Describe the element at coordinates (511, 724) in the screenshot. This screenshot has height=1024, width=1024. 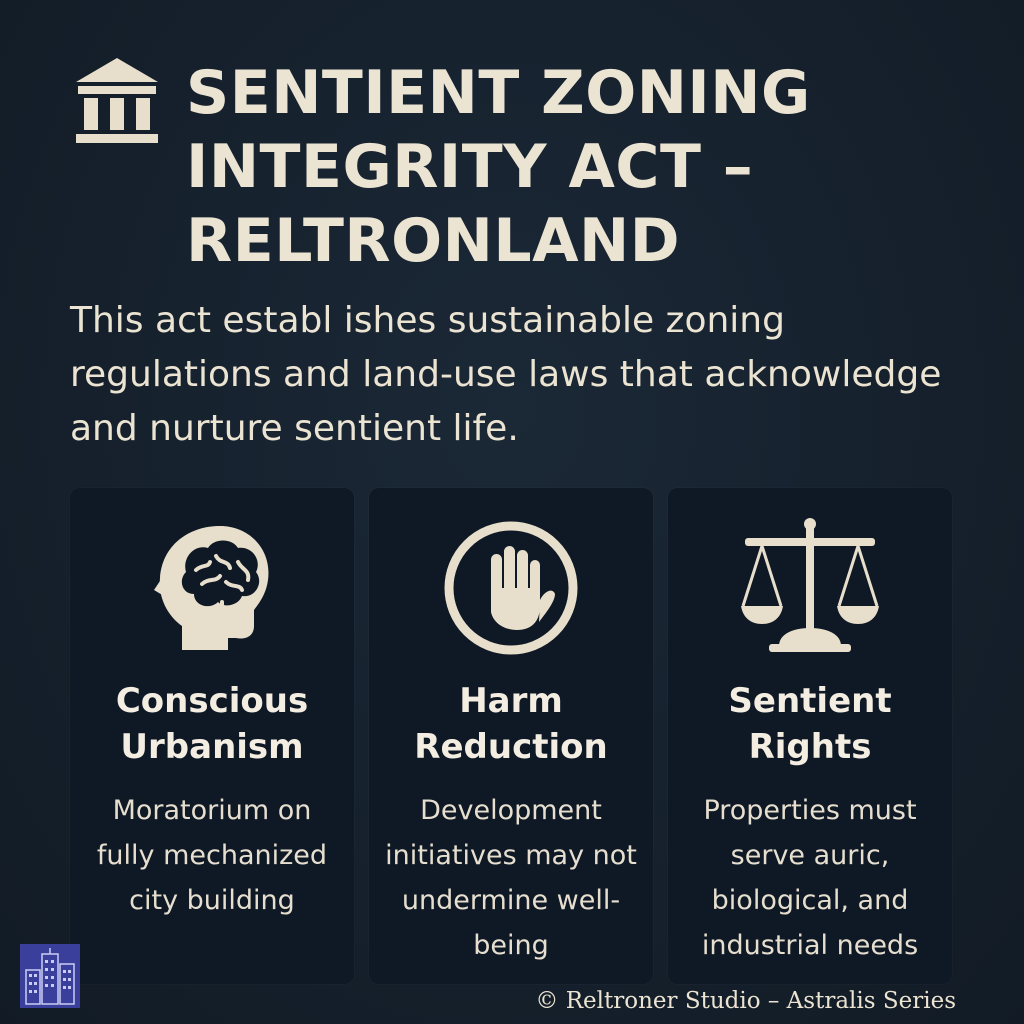
I see `card-title: Harm Reduction` at that location.